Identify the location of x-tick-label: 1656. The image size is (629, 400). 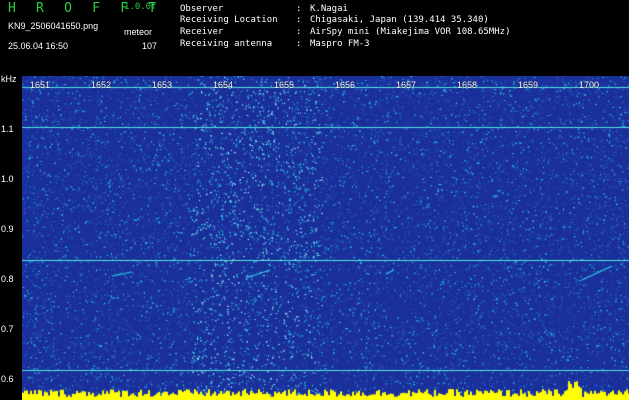
(345, 85).